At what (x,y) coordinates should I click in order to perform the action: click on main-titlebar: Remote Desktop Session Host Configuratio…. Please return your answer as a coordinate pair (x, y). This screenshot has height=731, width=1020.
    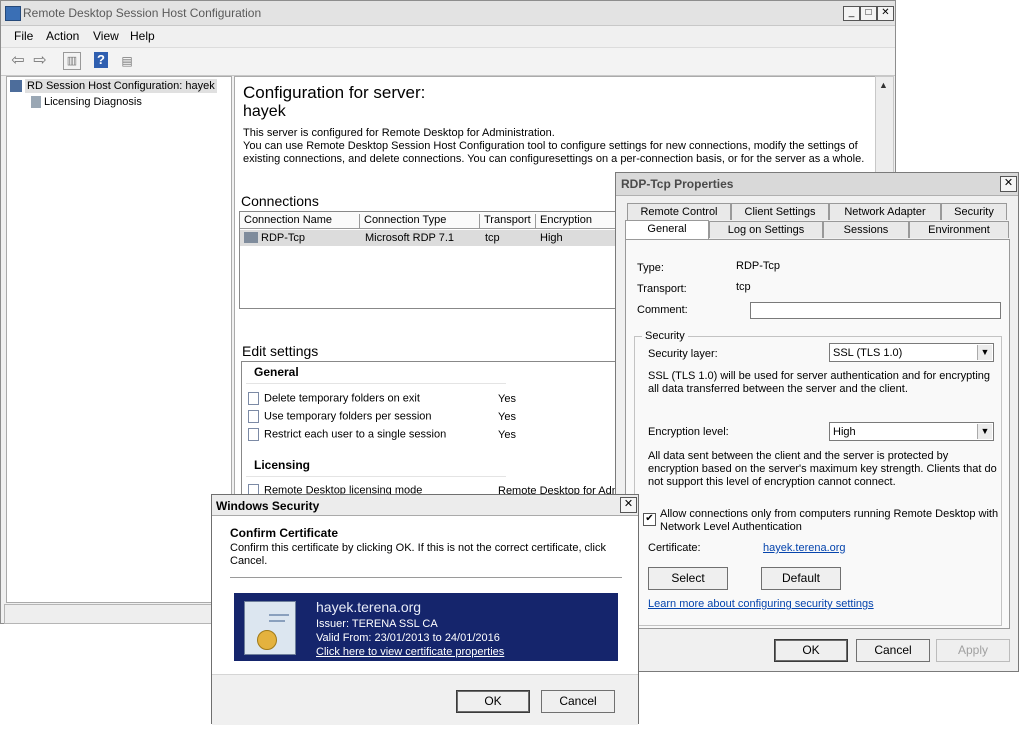
    Looking at the image, I should click on (448, 13).